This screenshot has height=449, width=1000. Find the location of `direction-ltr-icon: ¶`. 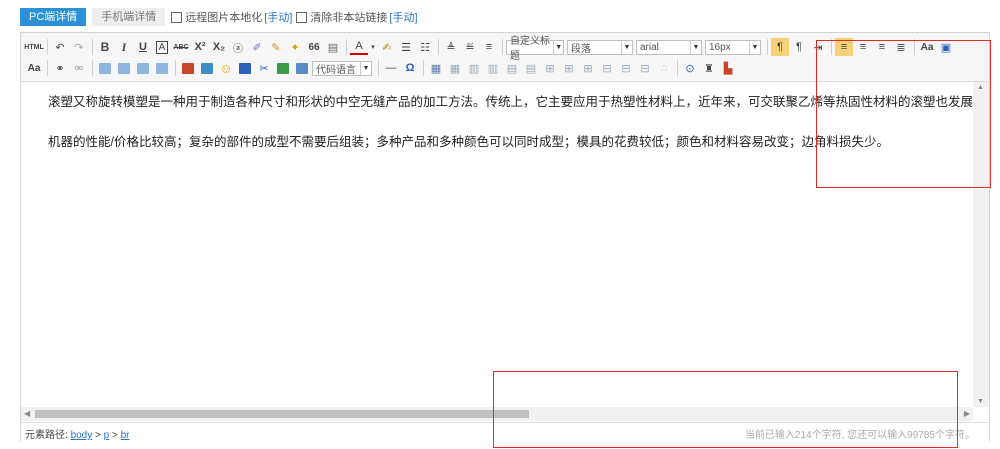

direction-ltr-icon: ¶ is located at coordinates (780, 47).